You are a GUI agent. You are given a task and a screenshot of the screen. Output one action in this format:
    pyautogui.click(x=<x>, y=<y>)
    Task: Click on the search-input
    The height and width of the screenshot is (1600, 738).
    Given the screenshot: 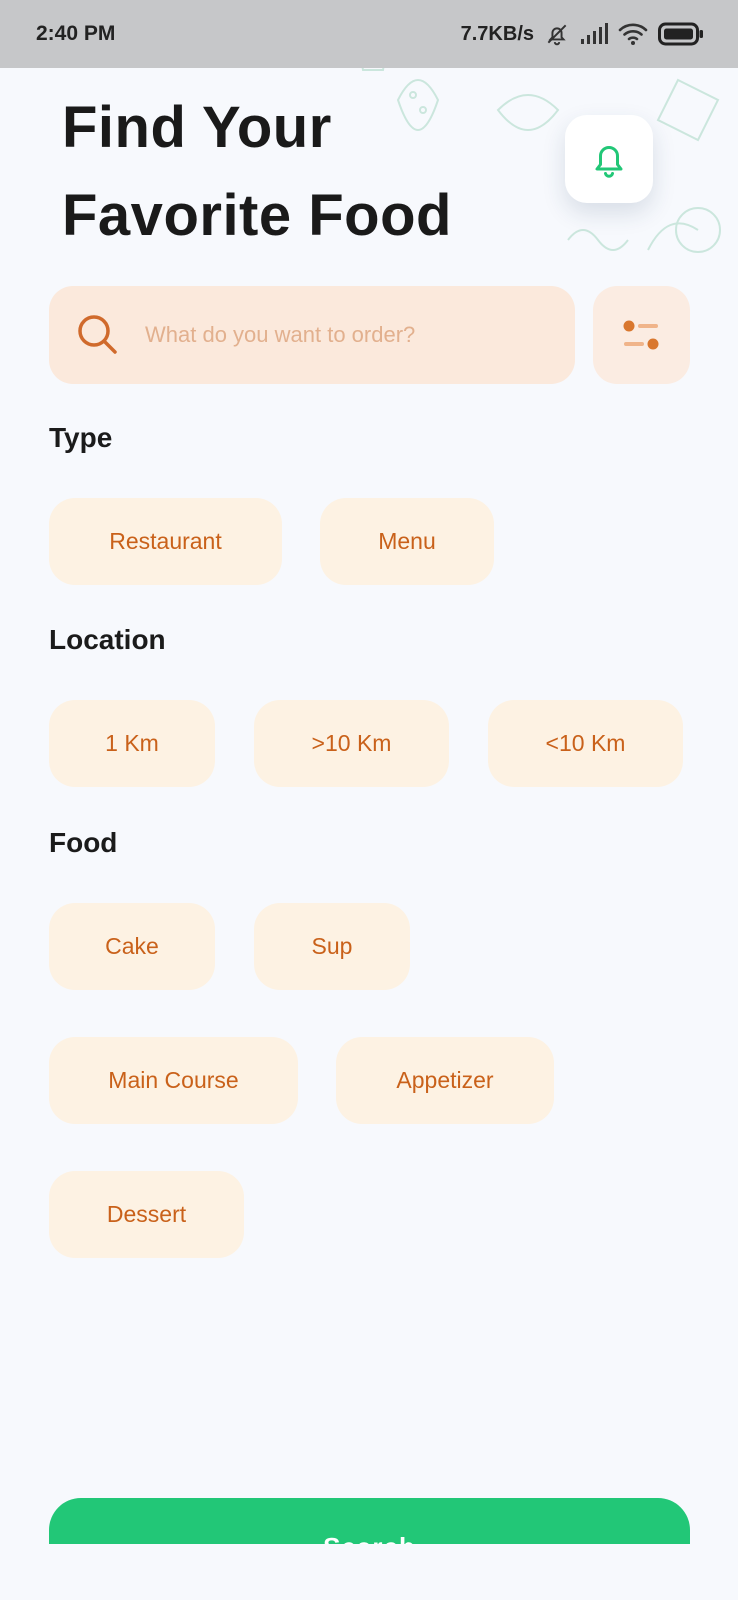 What is the action you would take?
    pyautogui.click(x=345, y=335)
    